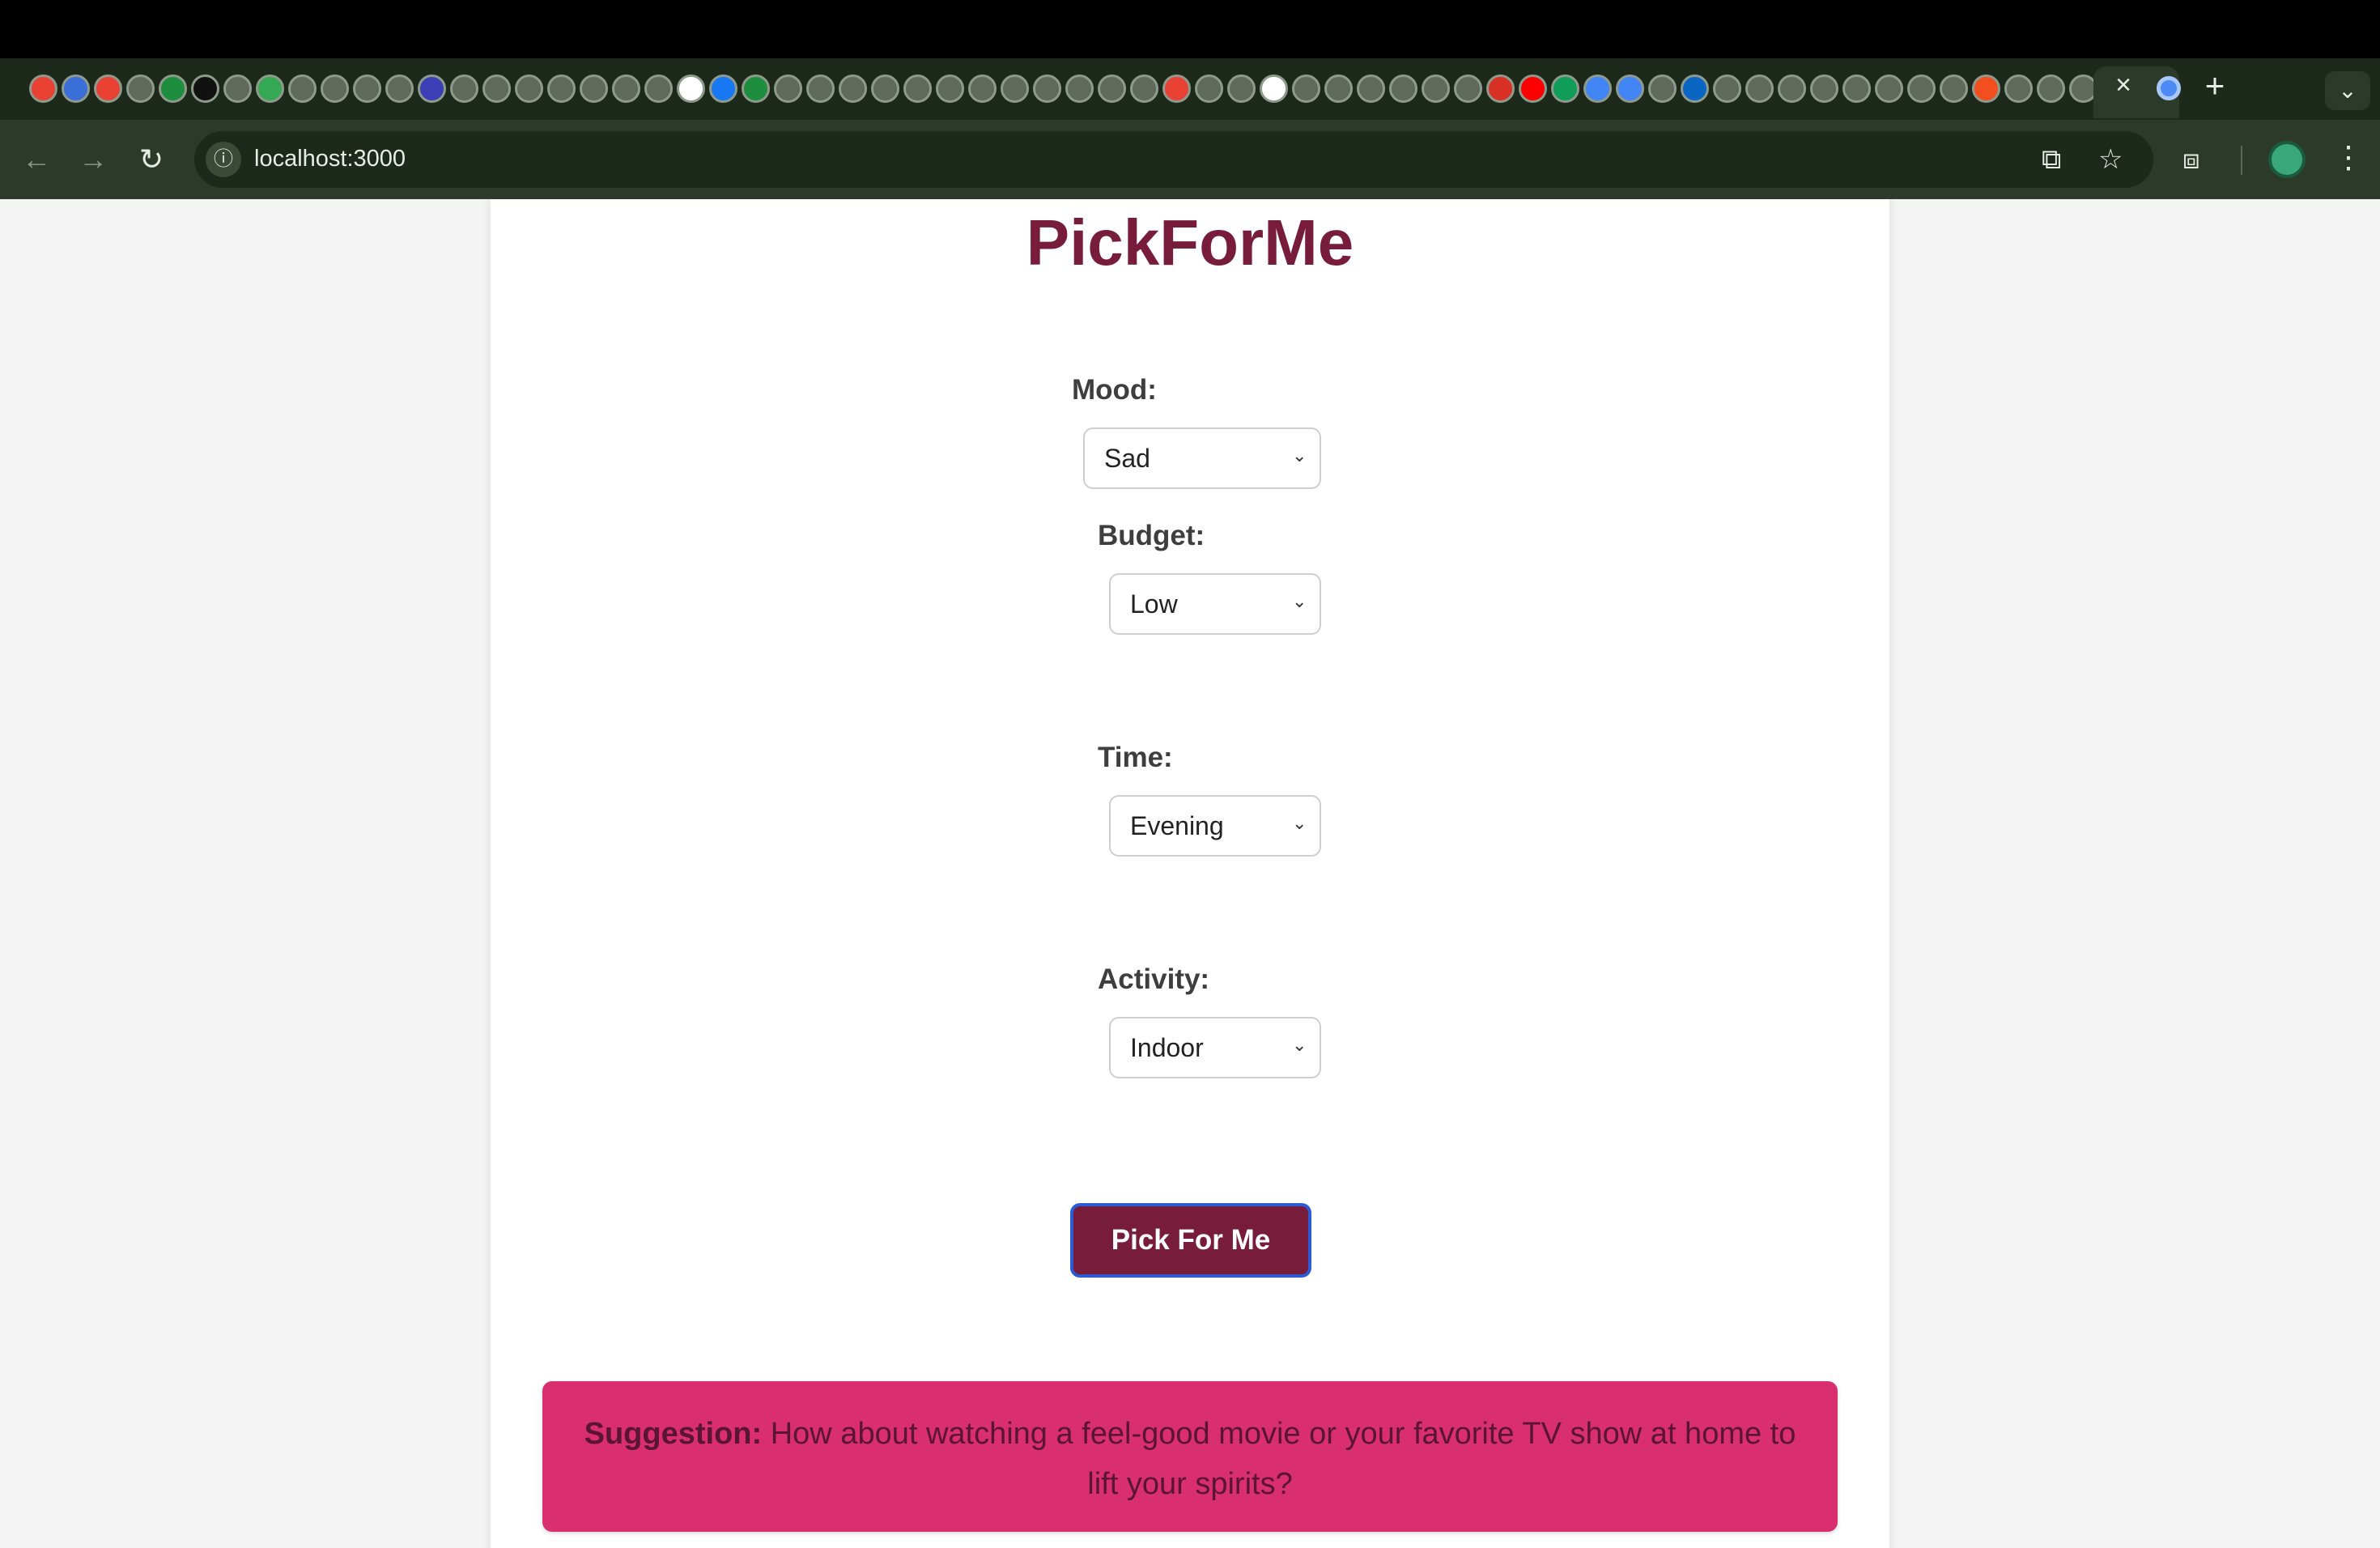  Describe the element at coordinates (723, 88) in the screenshot. I see `meta-icon` at that location.